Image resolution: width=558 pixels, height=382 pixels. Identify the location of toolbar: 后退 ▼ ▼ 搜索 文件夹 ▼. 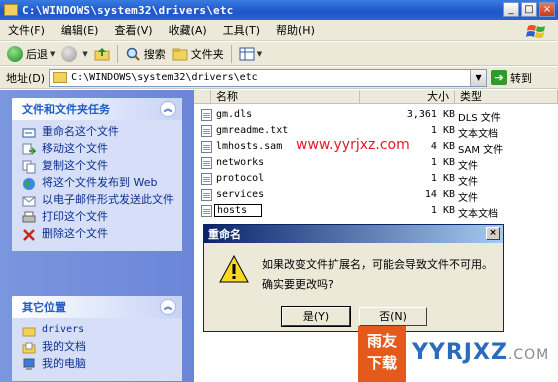
(279, 54).